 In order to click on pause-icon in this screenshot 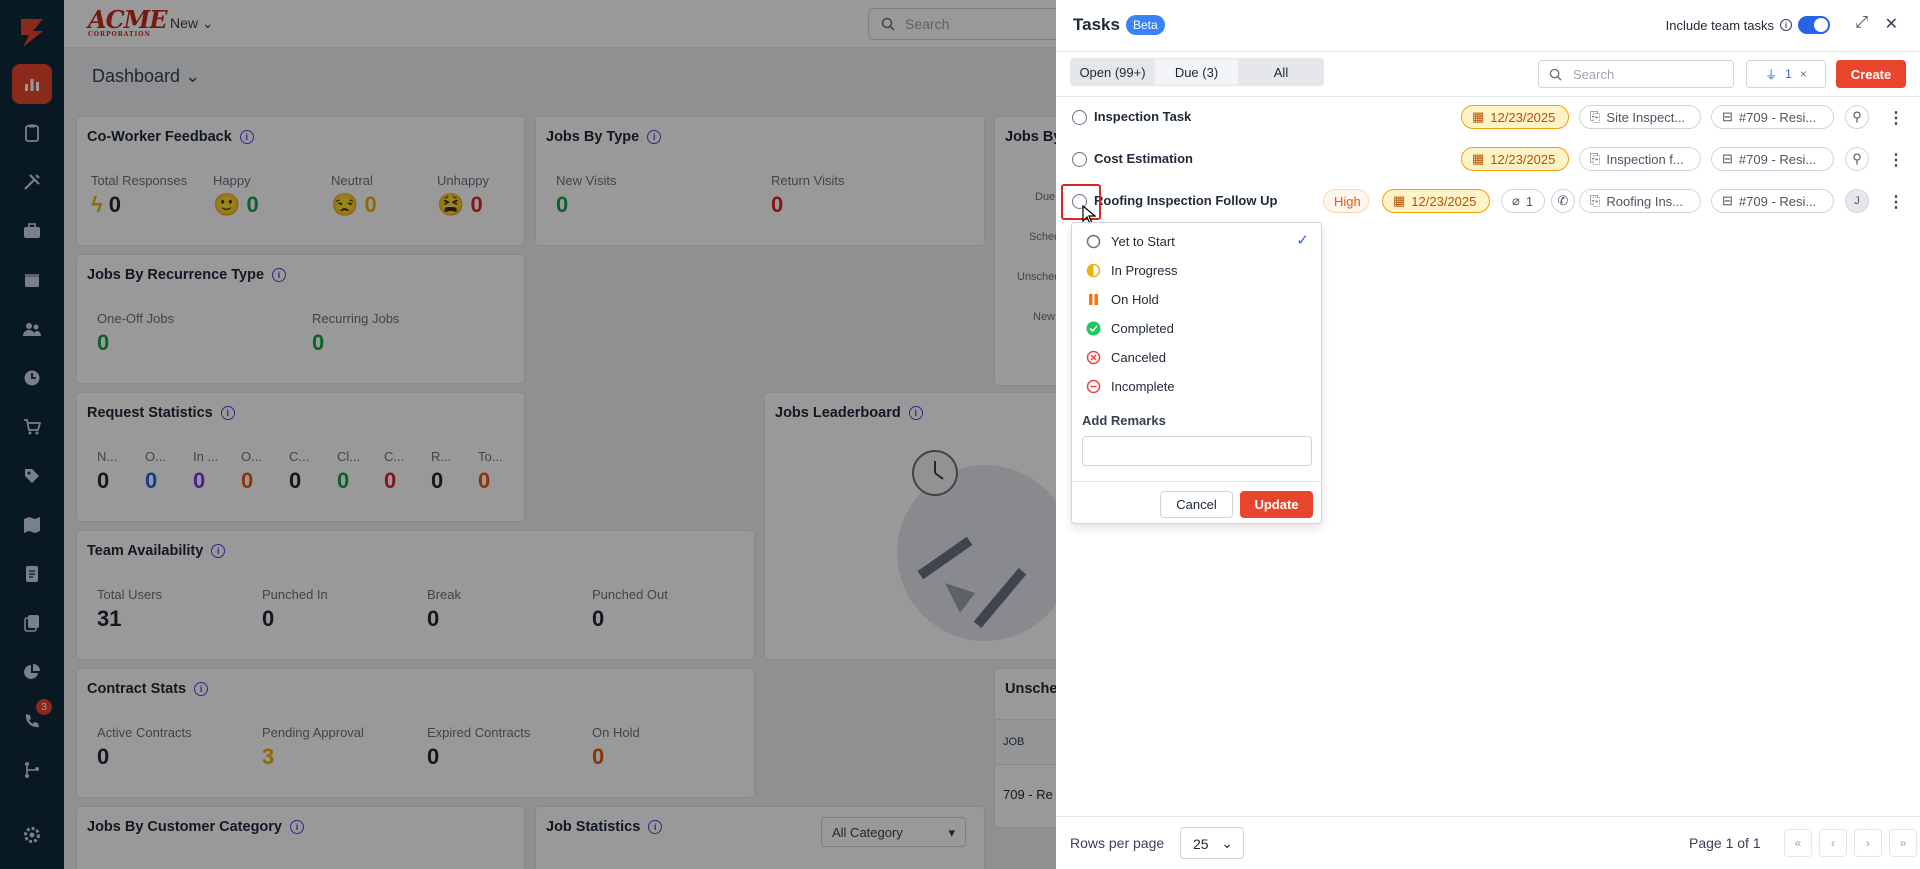, I will do `click(1093, 299)`.